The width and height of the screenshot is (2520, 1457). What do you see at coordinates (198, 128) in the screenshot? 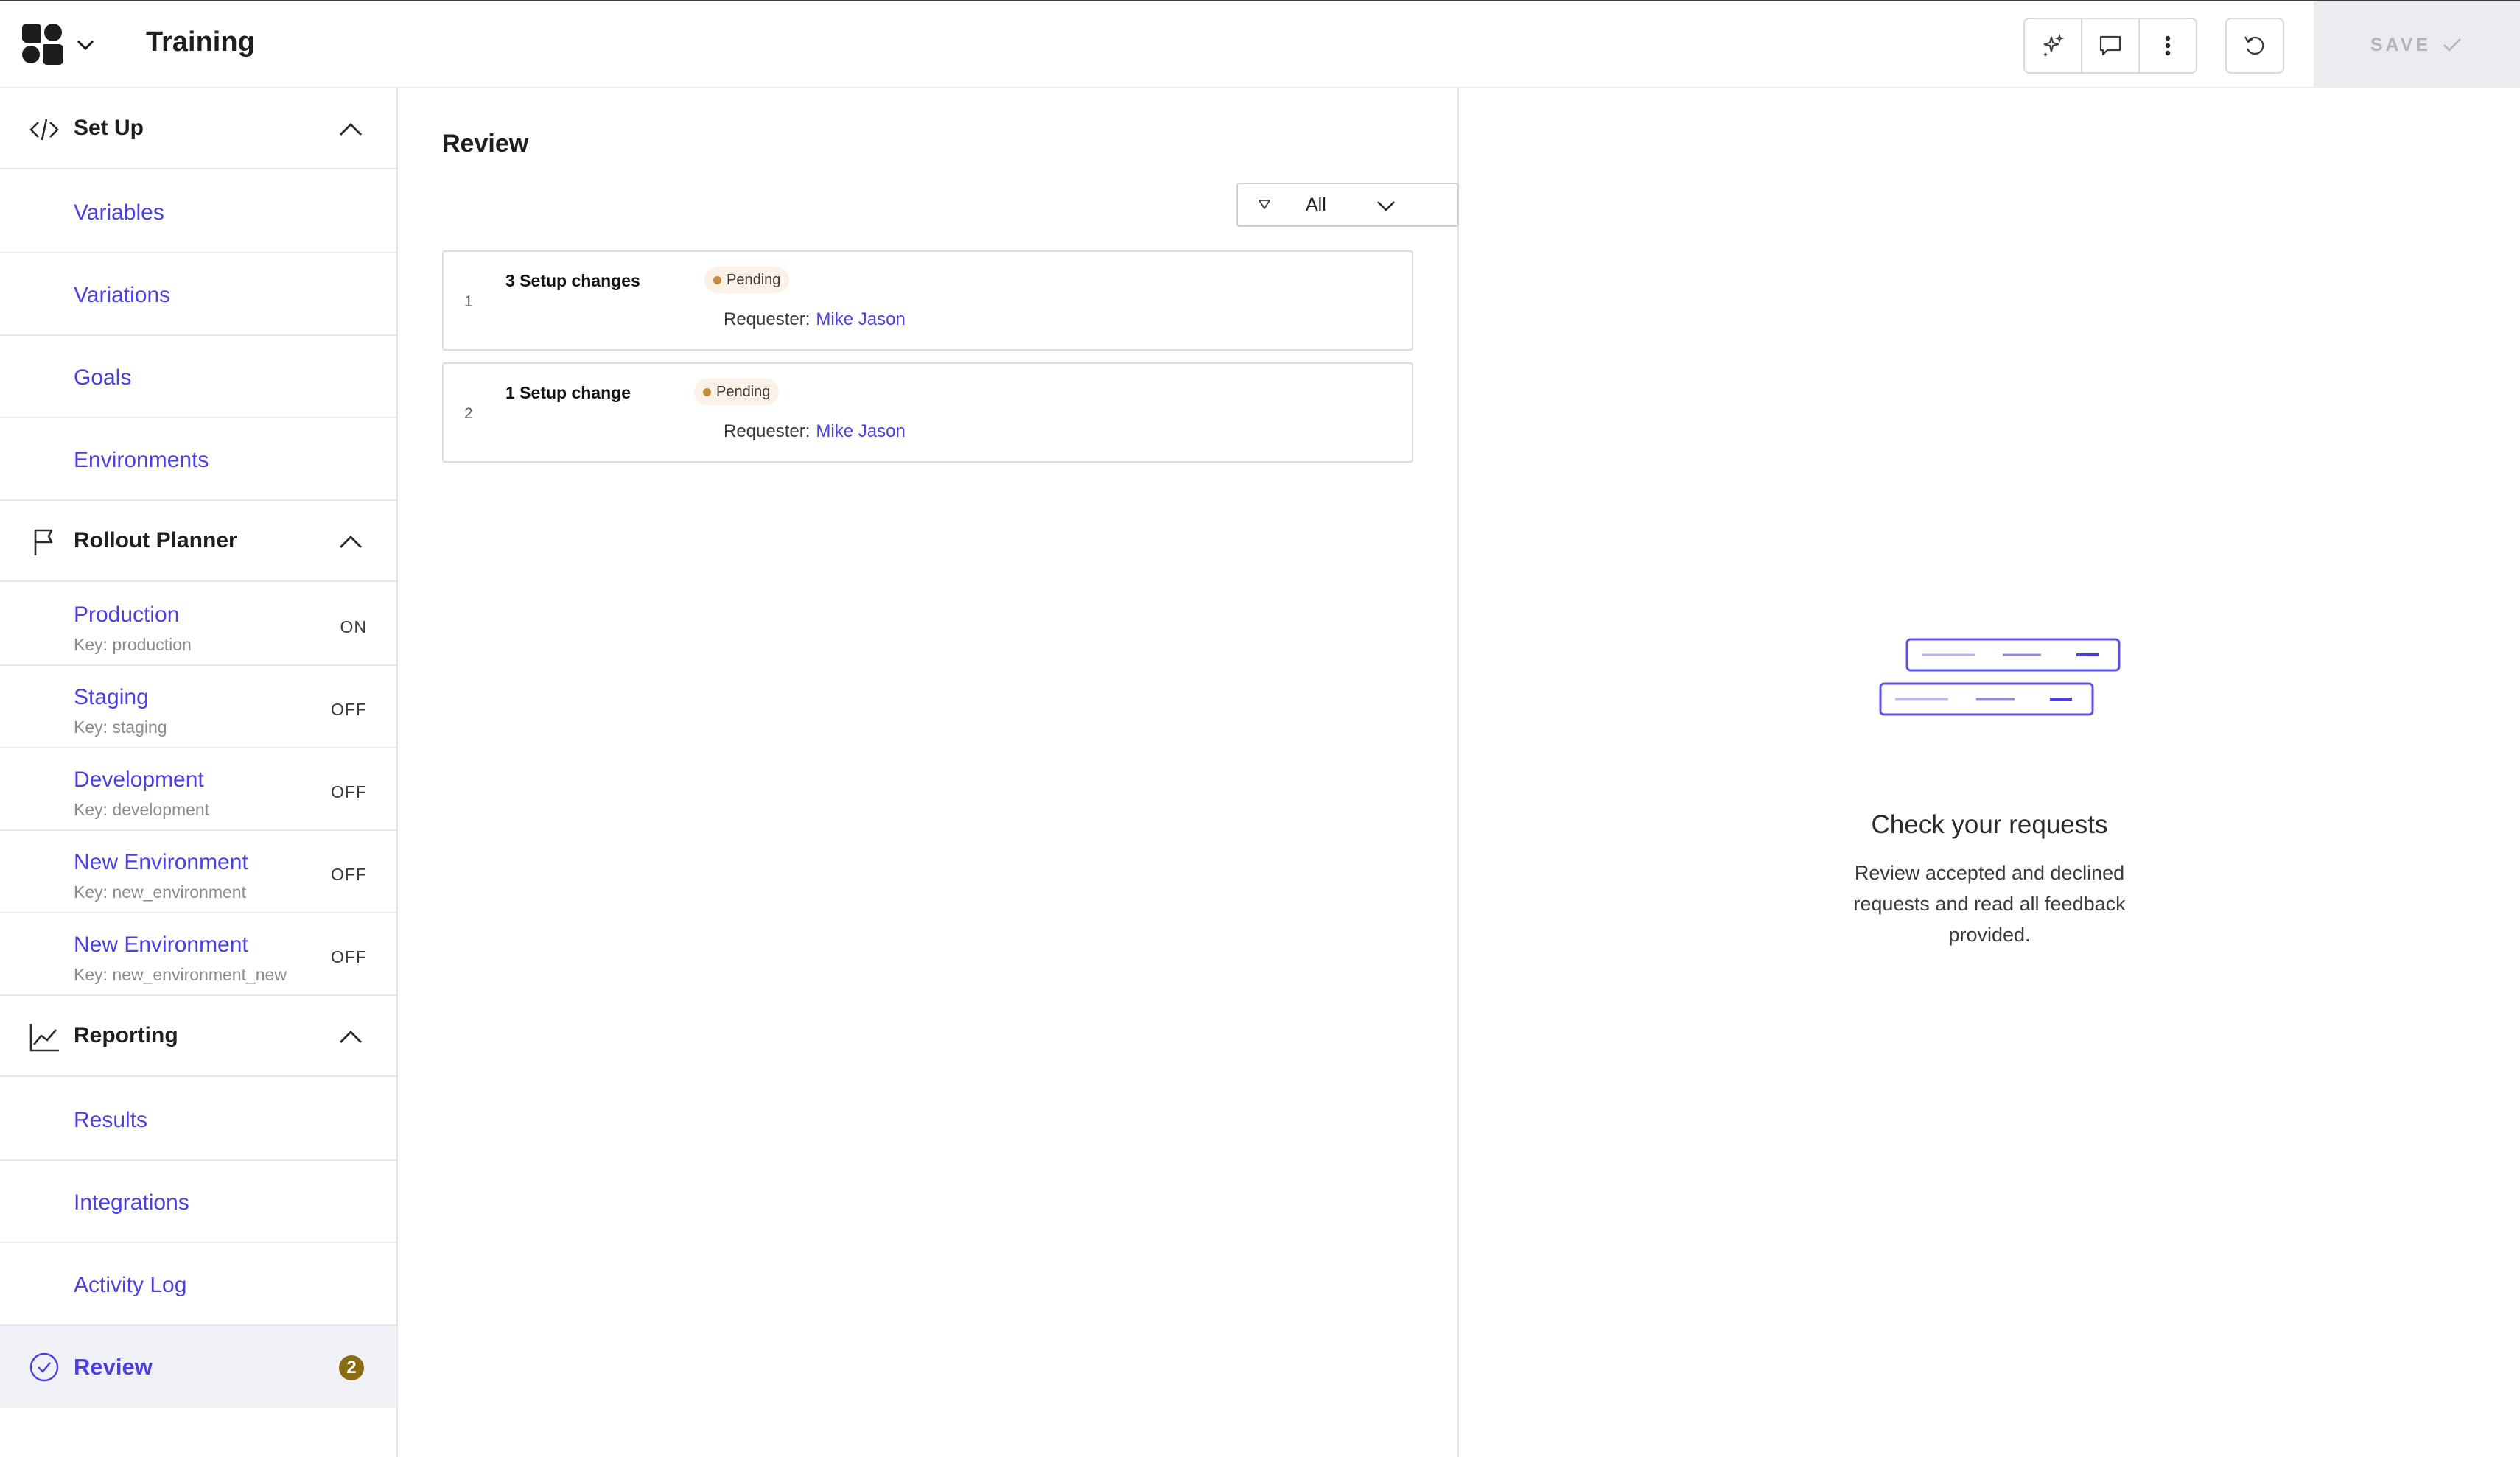
I see `section-setup: Set Up` at bounding box center [198, 128].